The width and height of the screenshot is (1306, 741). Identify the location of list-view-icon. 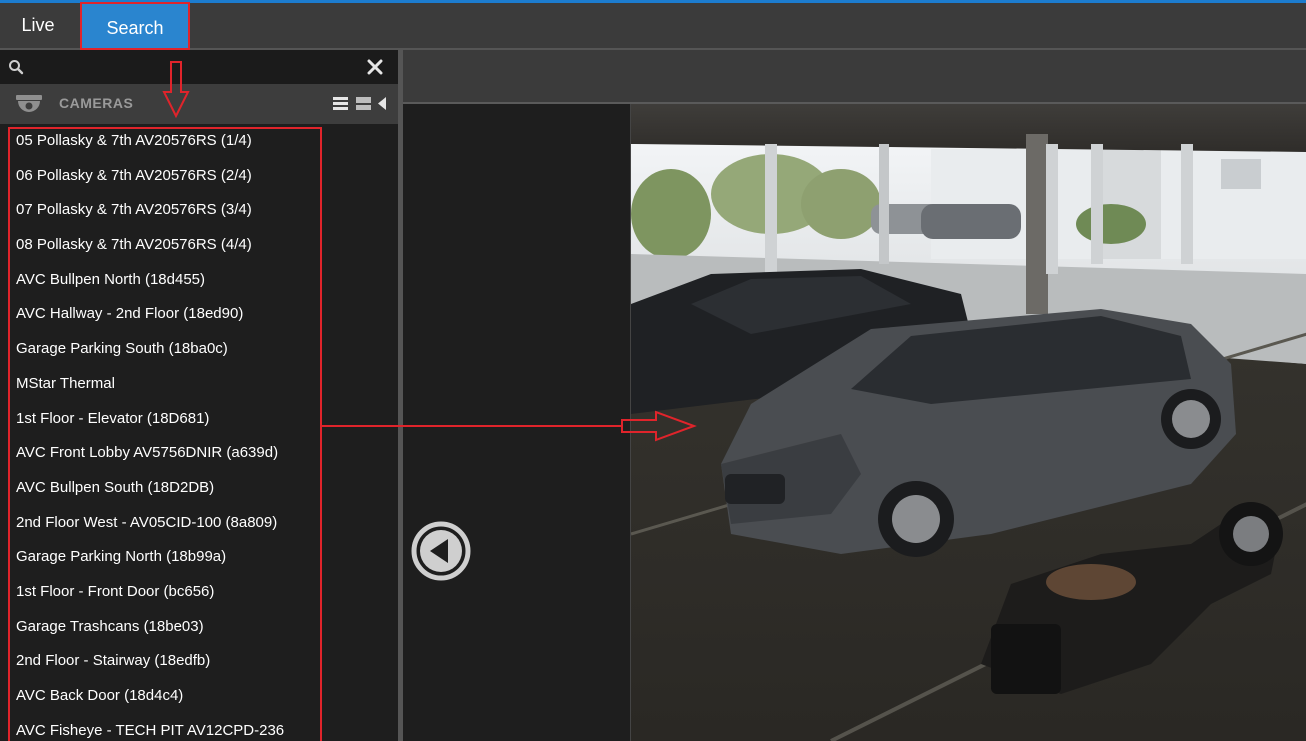
(340, 103).